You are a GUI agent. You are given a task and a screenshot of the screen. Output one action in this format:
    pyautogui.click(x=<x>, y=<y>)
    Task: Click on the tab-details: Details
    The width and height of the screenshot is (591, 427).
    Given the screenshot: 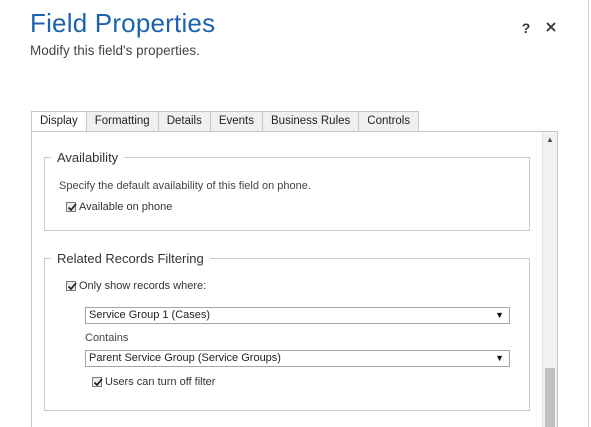 What is the action you would take?
    pyautogui.click(x=184, y=121)
    